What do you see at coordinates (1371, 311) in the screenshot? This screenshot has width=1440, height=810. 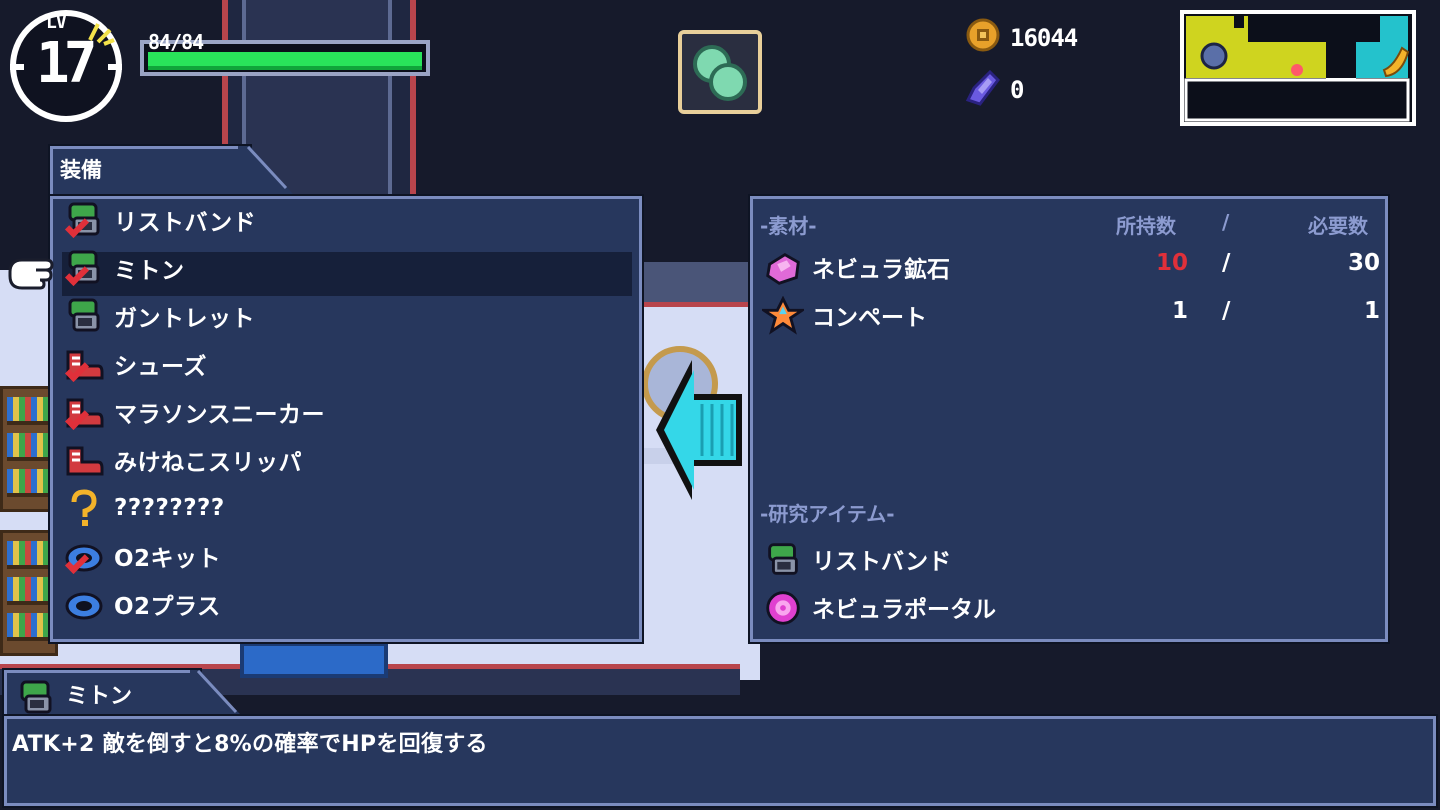 I see `material-required-count: 1` at bounding box center [1371, 311].